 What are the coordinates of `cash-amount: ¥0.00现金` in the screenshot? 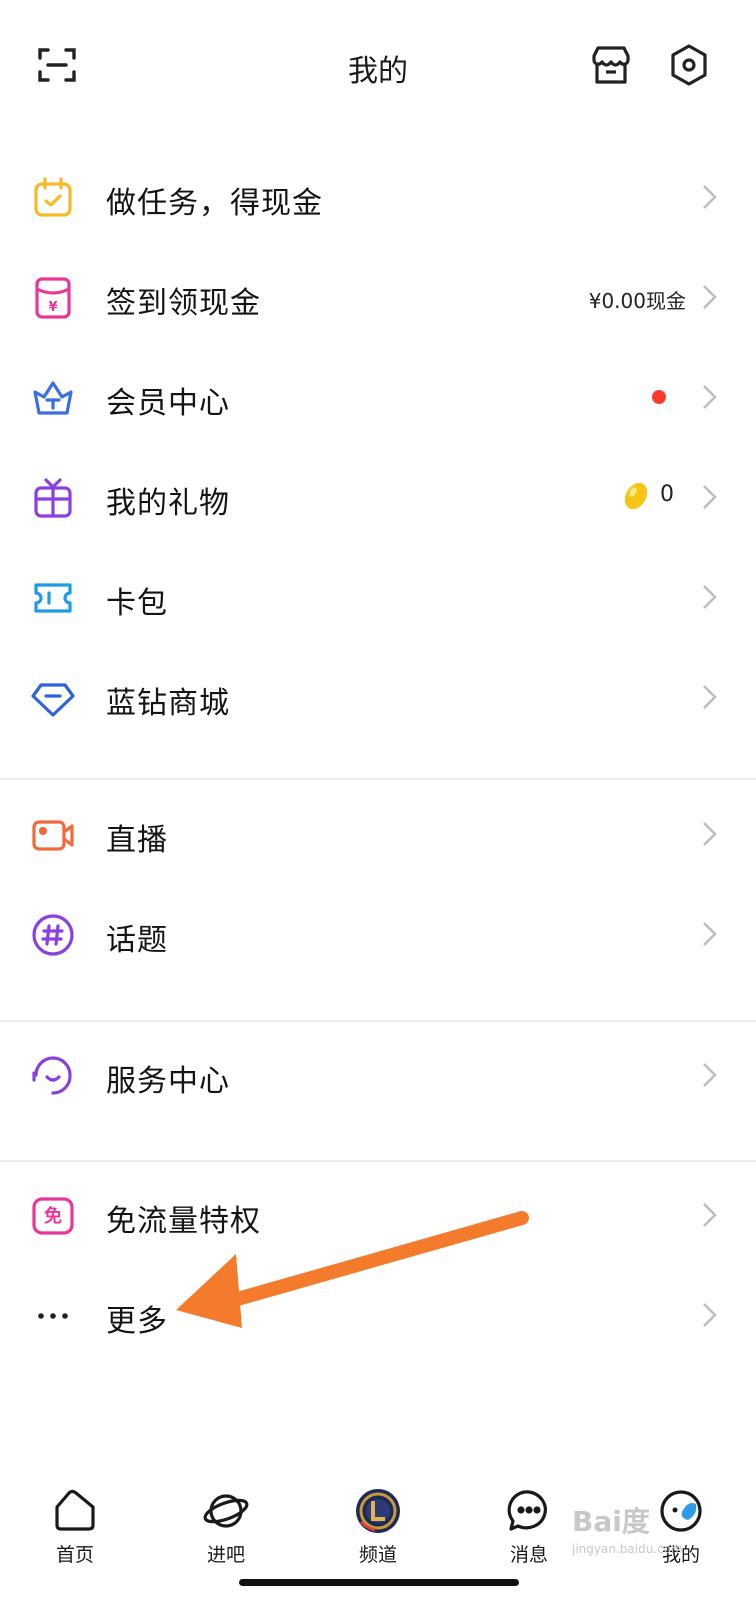 It's located at (637, 301).